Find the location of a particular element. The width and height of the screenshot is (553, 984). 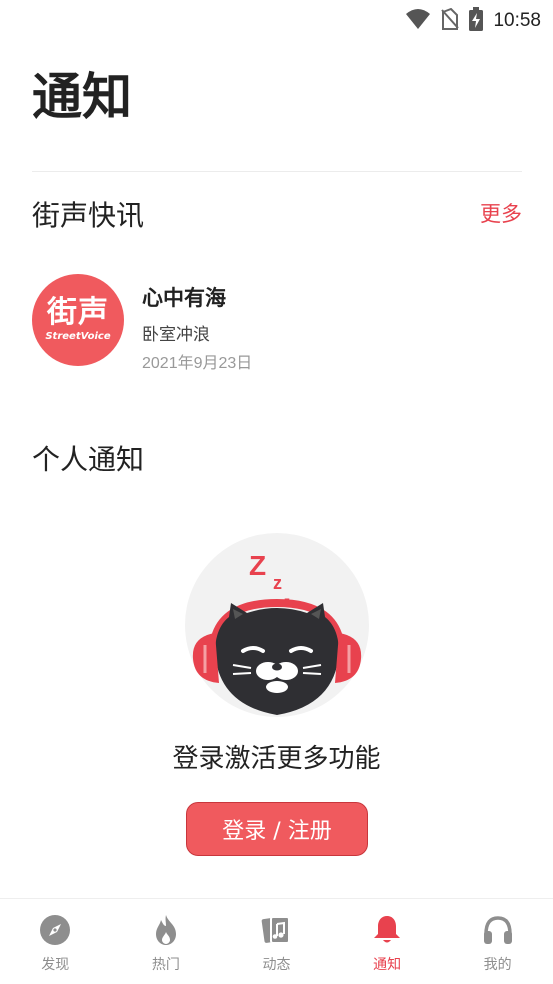

tab-feed: 动态 is located at coordinates (276, 941).